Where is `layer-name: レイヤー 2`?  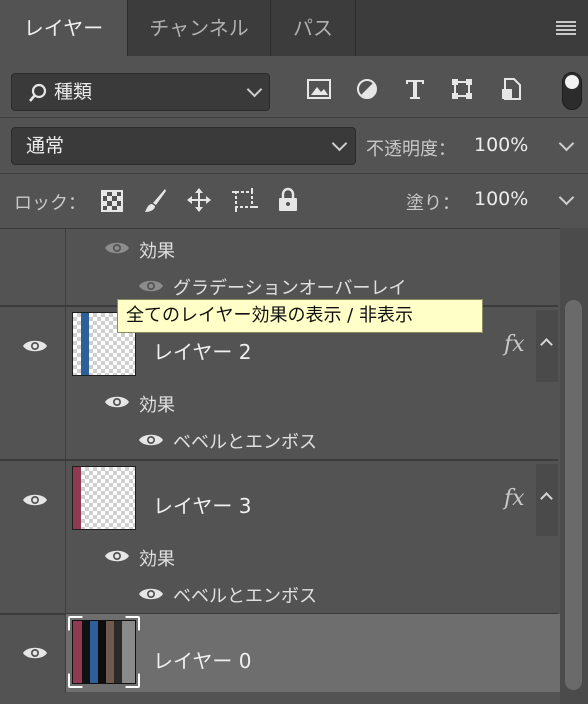 layer-name: レイヤー 2 is located at coordinates (202, 350).